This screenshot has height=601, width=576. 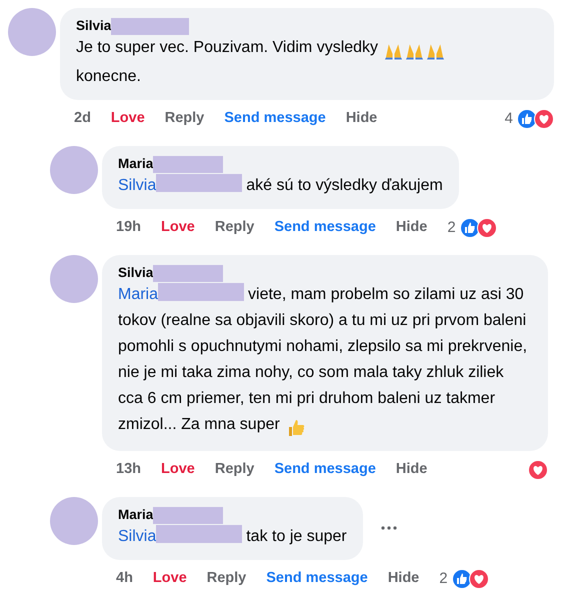 I want to click on timestamp: 19h, so click(x=128, y=228).